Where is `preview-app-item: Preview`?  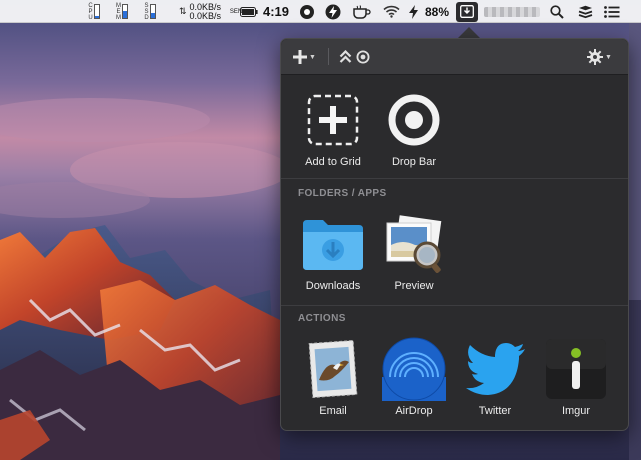
preview-app-item: Preview is located at coordinates (414, 251).